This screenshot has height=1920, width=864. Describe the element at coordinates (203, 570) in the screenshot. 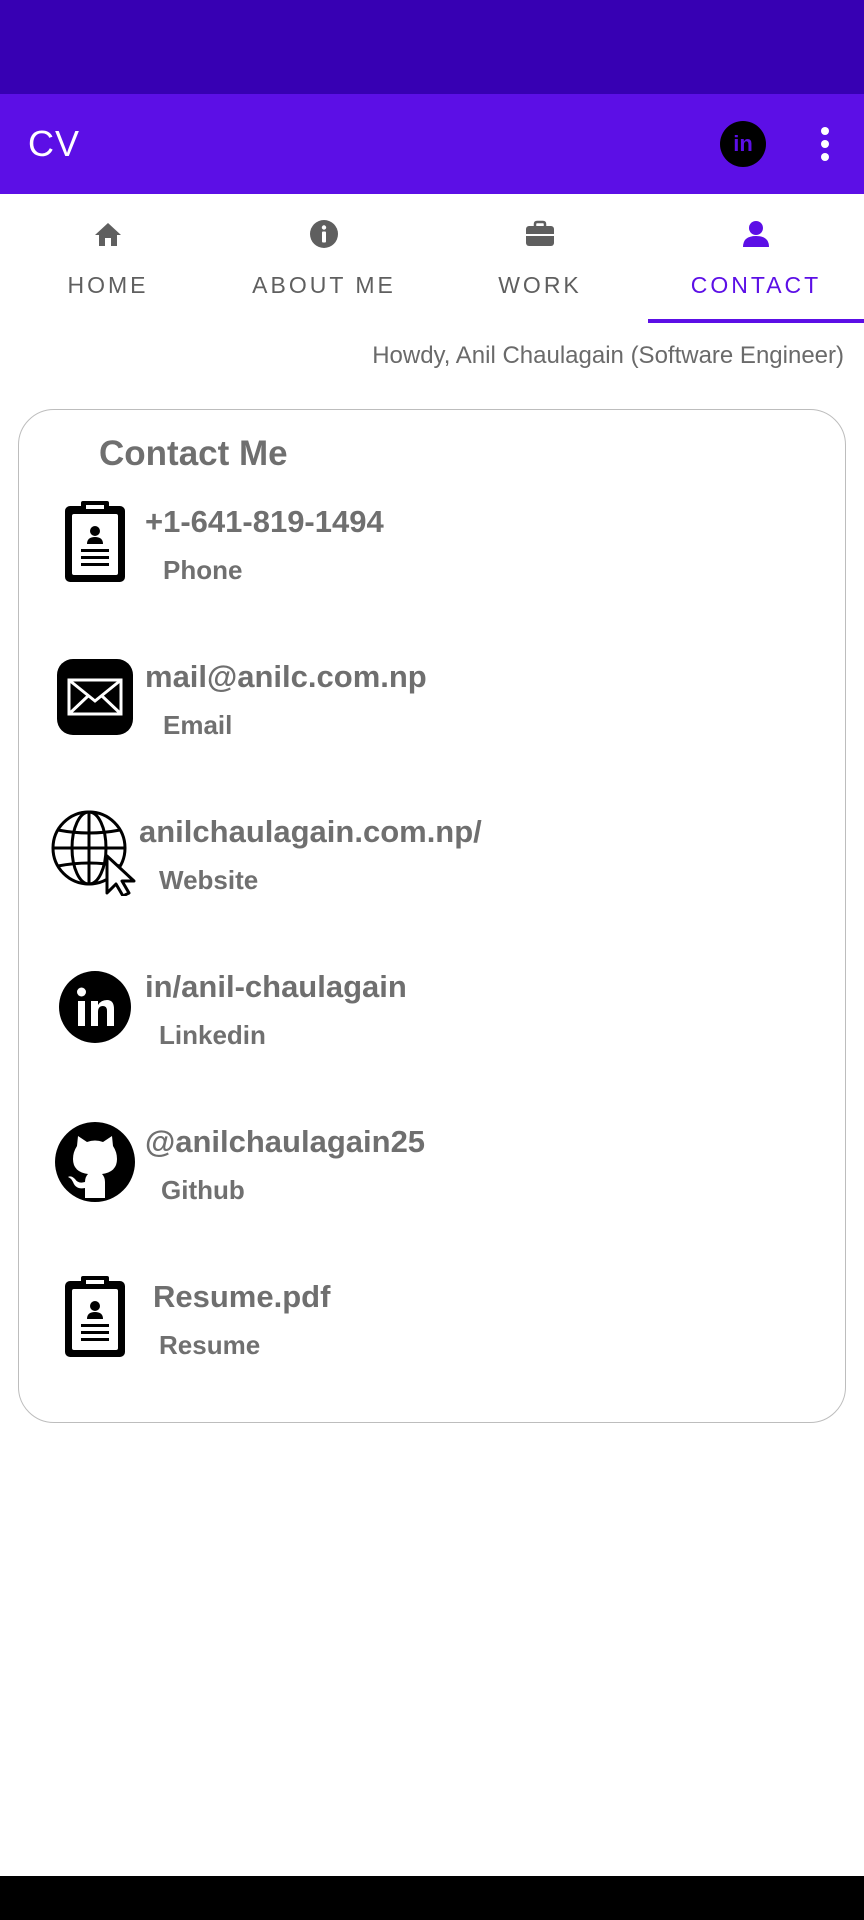

I see `contact-label: Phone` at that location.